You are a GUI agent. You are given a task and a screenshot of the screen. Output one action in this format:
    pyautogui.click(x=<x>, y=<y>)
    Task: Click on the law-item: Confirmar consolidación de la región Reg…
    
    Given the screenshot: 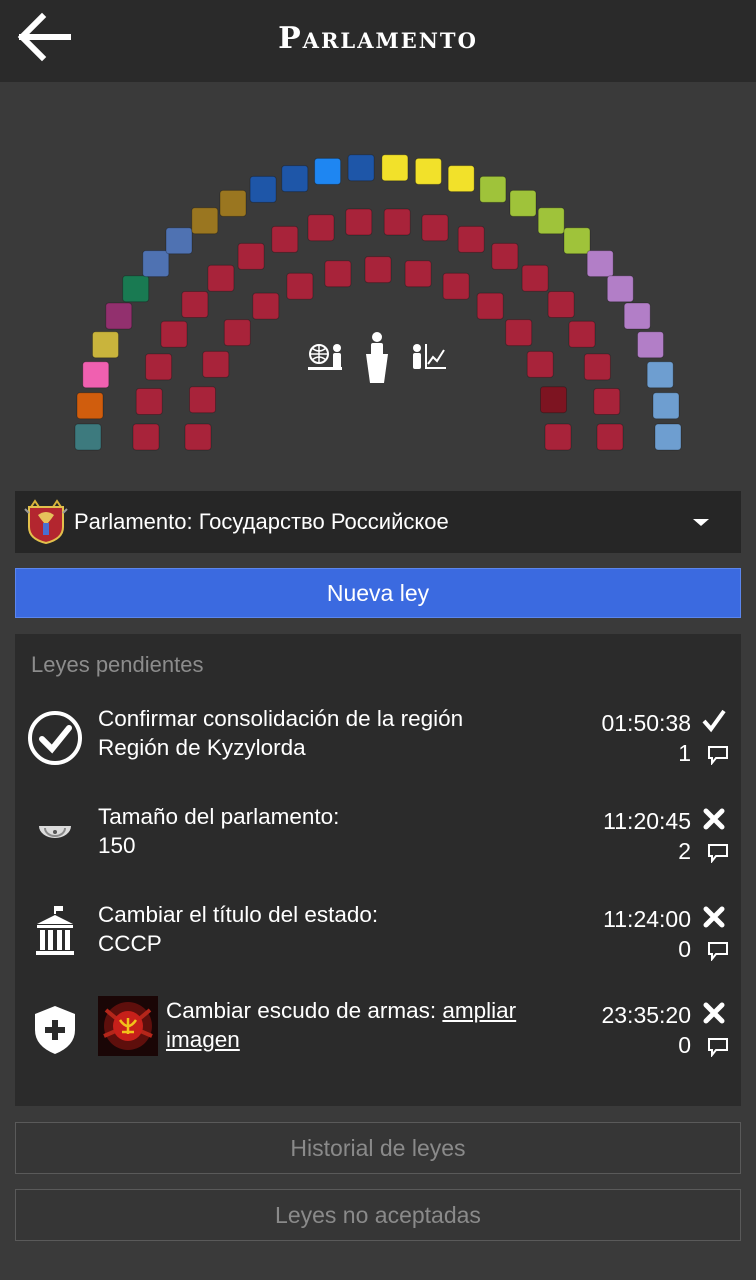 What is the action you would take?
    pyautogui.click(x=378, y=749)
    